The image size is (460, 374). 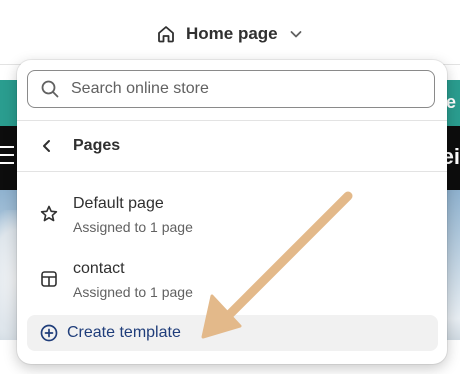 What do you see at coordinates (124, 332) in the screenshot?
I see `create-template-label: Create template` at bounding box center [124, 332].